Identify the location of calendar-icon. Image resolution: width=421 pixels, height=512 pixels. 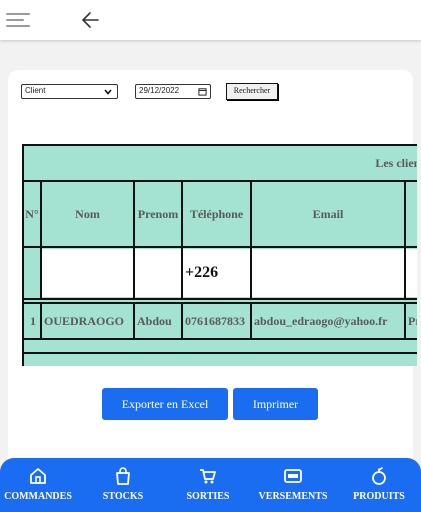
(202, 91).